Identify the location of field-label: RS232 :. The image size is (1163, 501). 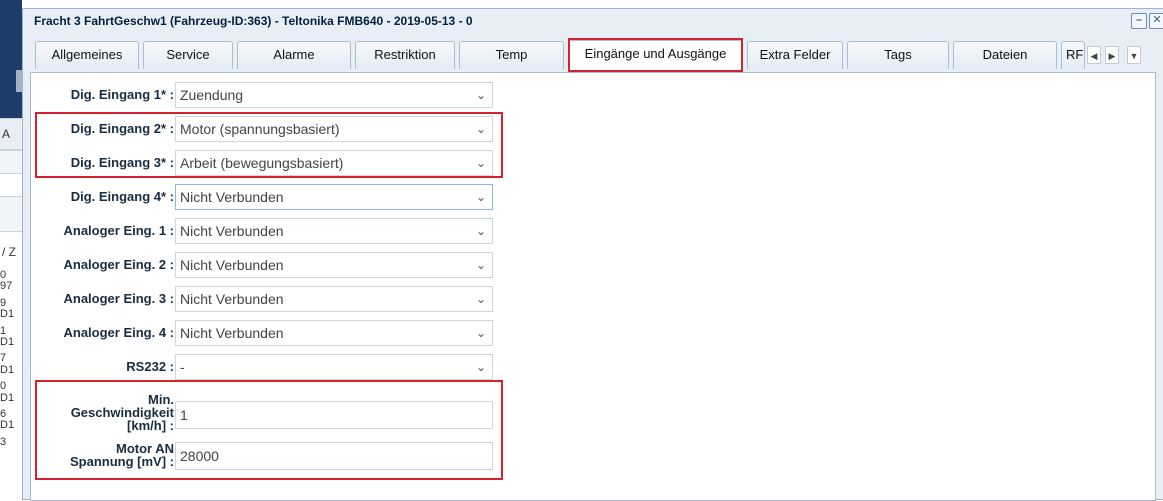
(150, 366).